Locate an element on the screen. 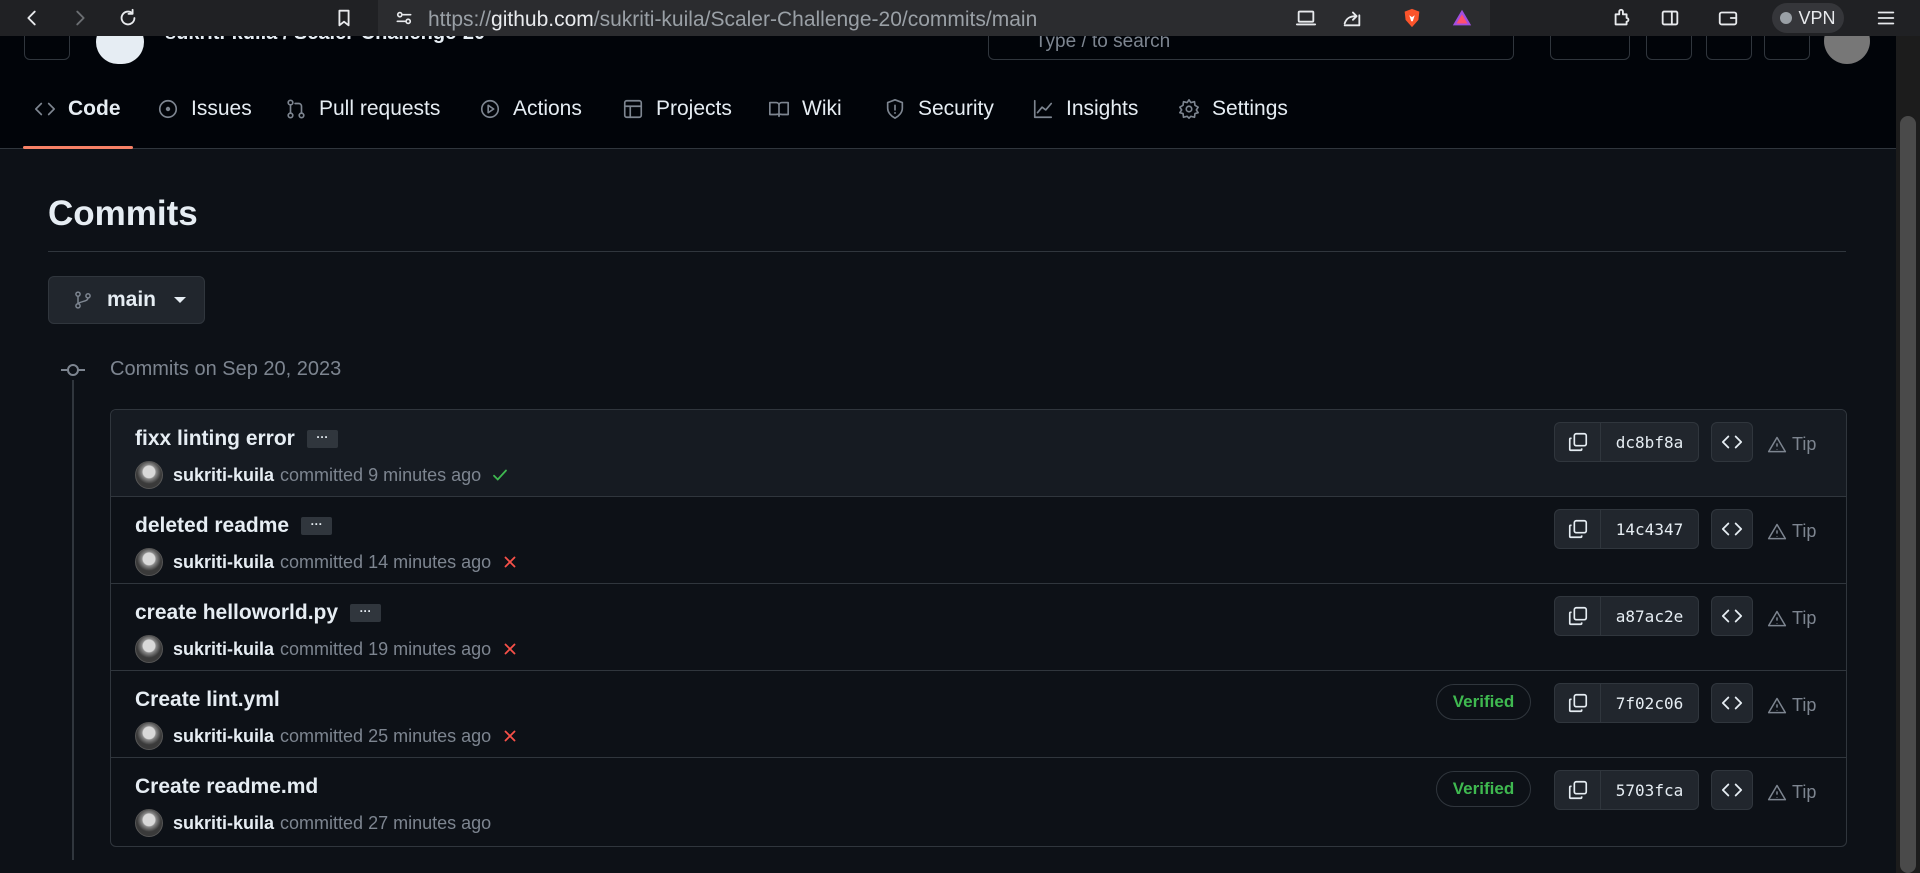 This screenshot has height=873, width=1920. site-settings-icon is located at coordinates (404, 18).